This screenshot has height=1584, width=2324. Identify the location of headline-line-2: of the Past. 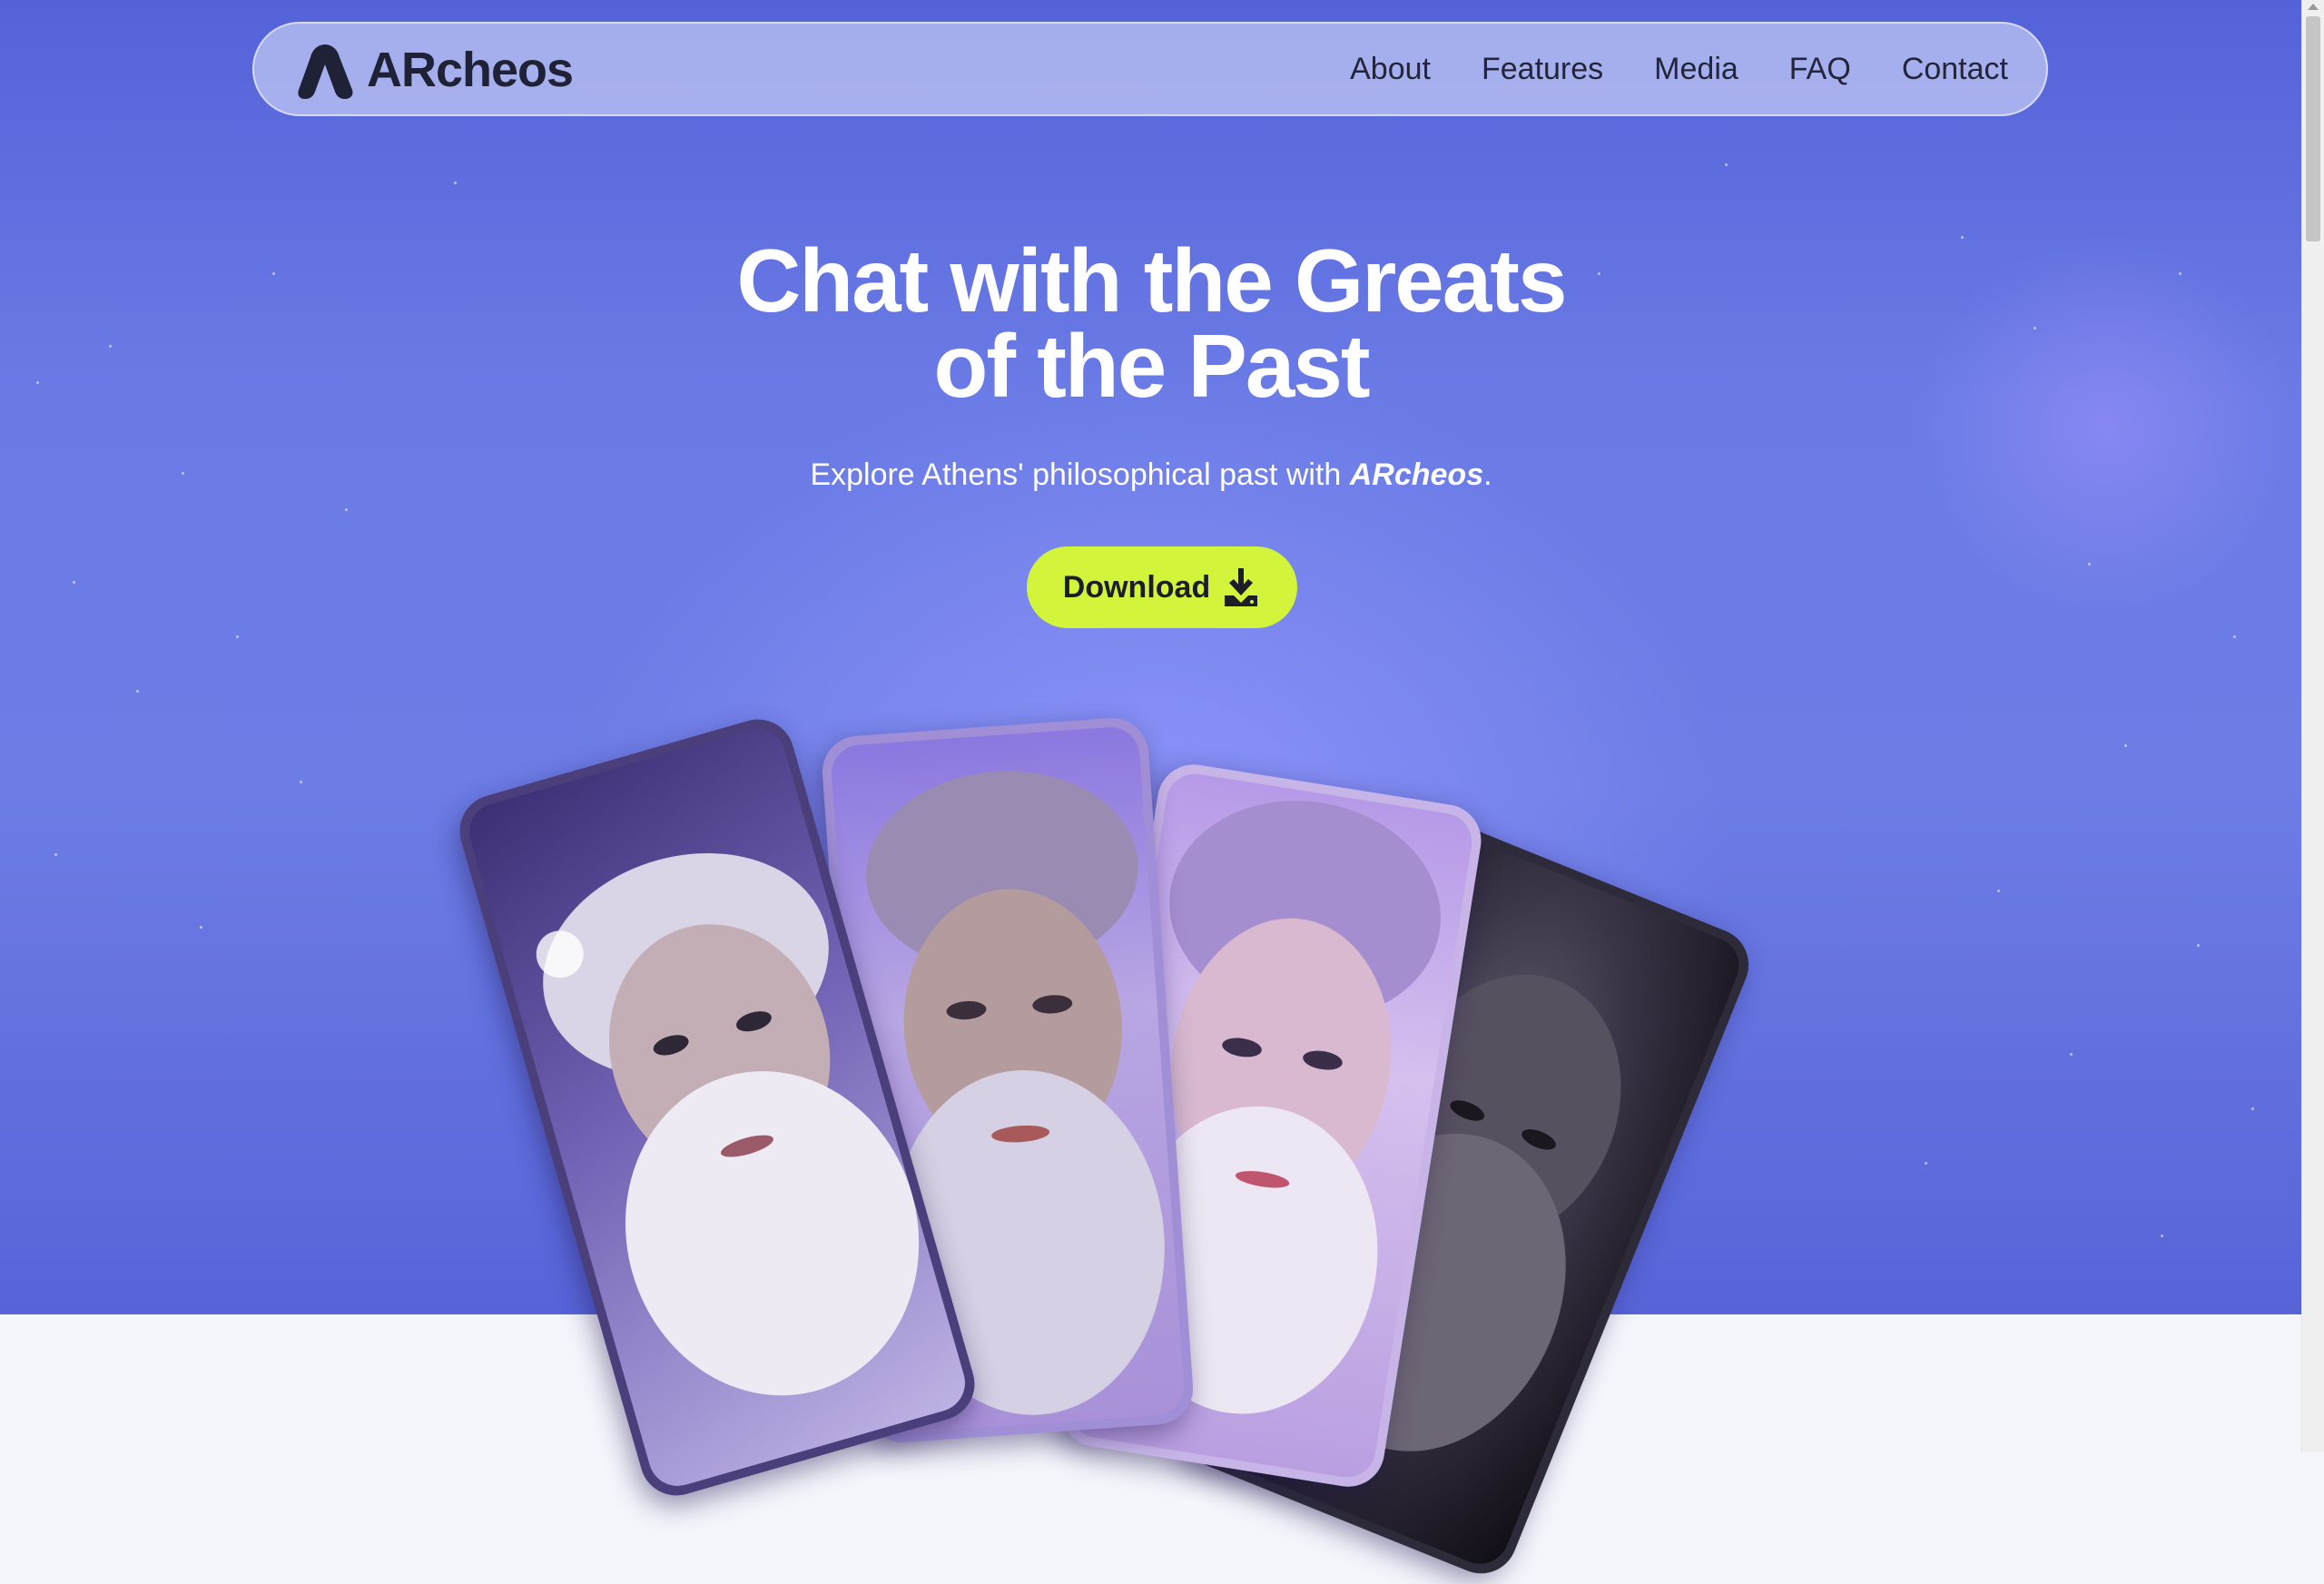
(1152, 366).